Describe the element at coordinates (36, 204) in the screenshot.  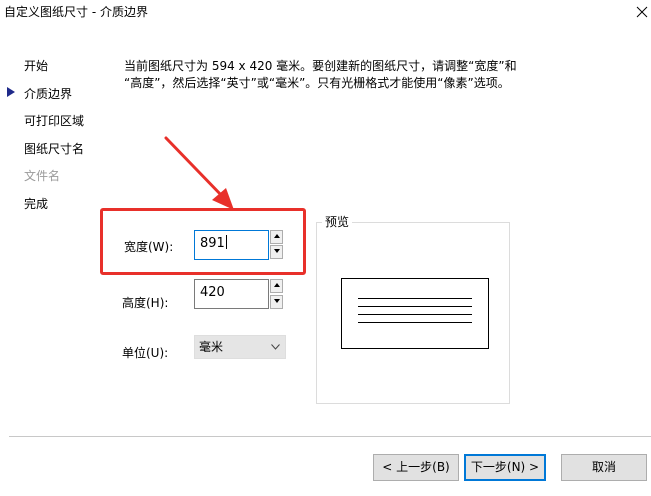
I see `sidebar-item-finish: 完成` at that location.